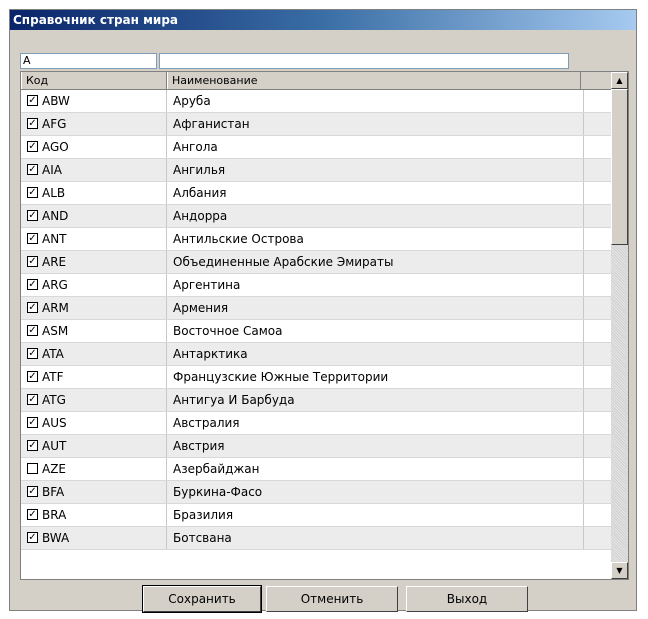  I want to click on country-name: Восточное Самоа, so click(375, 331).